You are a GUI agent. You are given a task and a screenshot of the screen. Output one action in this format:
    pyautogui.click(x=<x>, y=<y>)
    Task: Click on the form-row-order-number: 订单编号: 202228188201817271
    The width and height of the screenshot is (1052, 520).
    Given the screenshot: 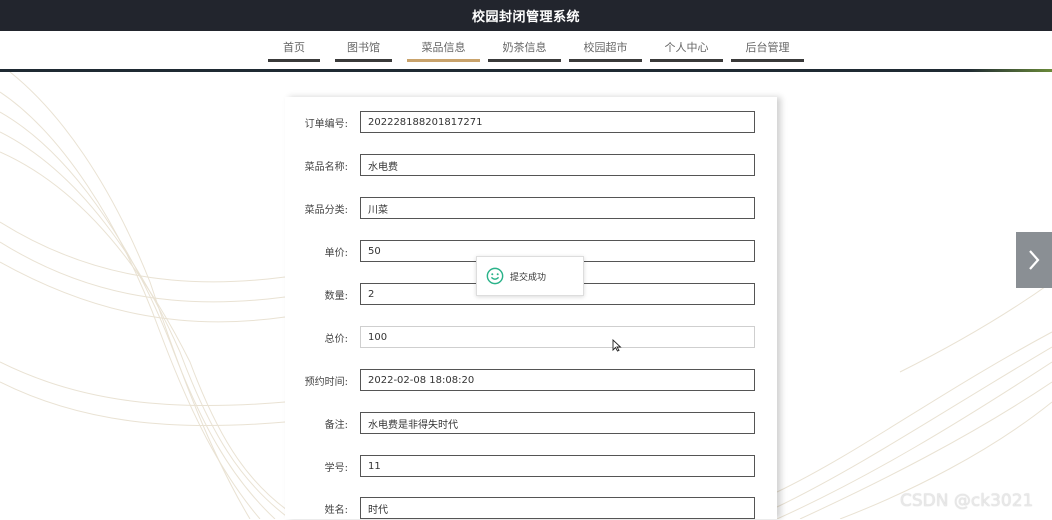 What is the action you would take?
    pyautogui.click(x=521, y=122)
    